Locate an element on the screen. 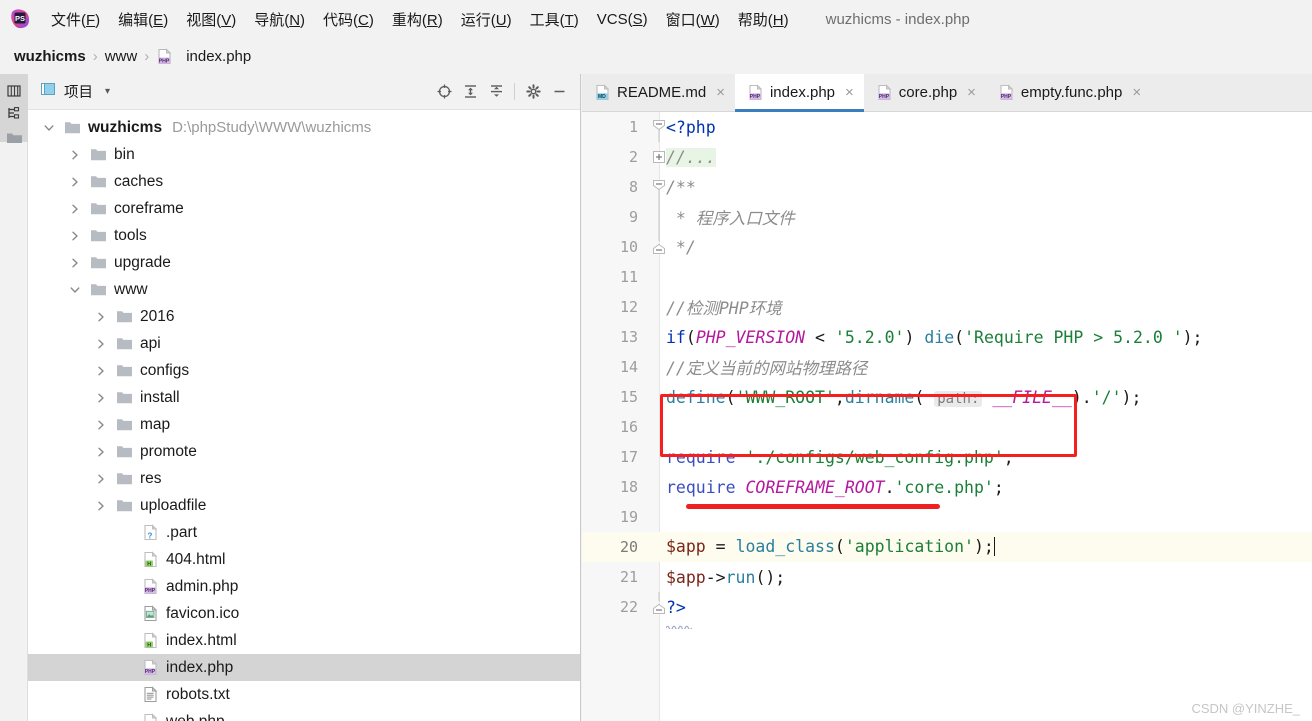 This screenshot has width=1312, height=721. code-line-19: 19 is located at coordinates (947, 517).